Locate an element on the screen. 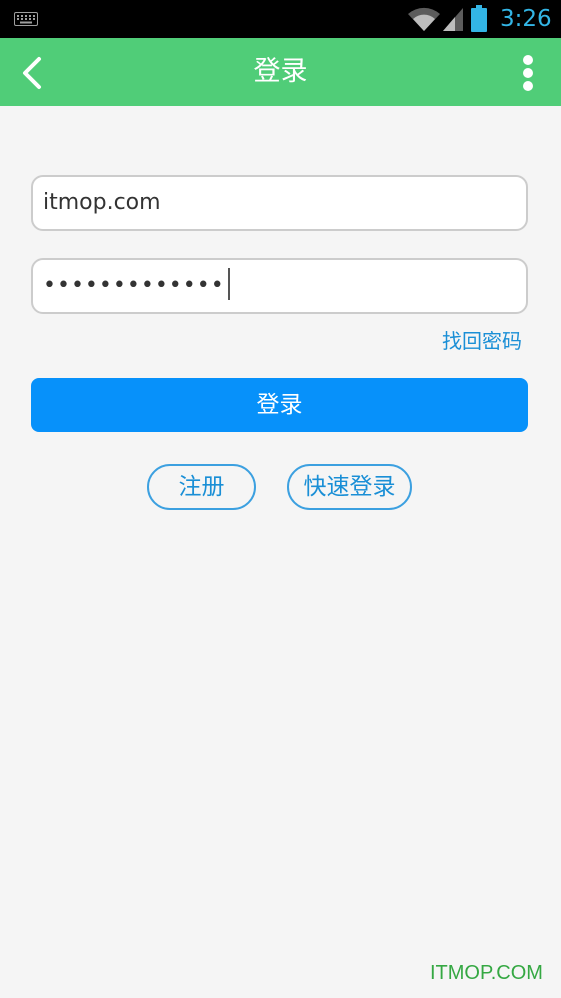 The image size is (561, 998). watermark: ITMOP.COM is located at coordinates (486, 973).